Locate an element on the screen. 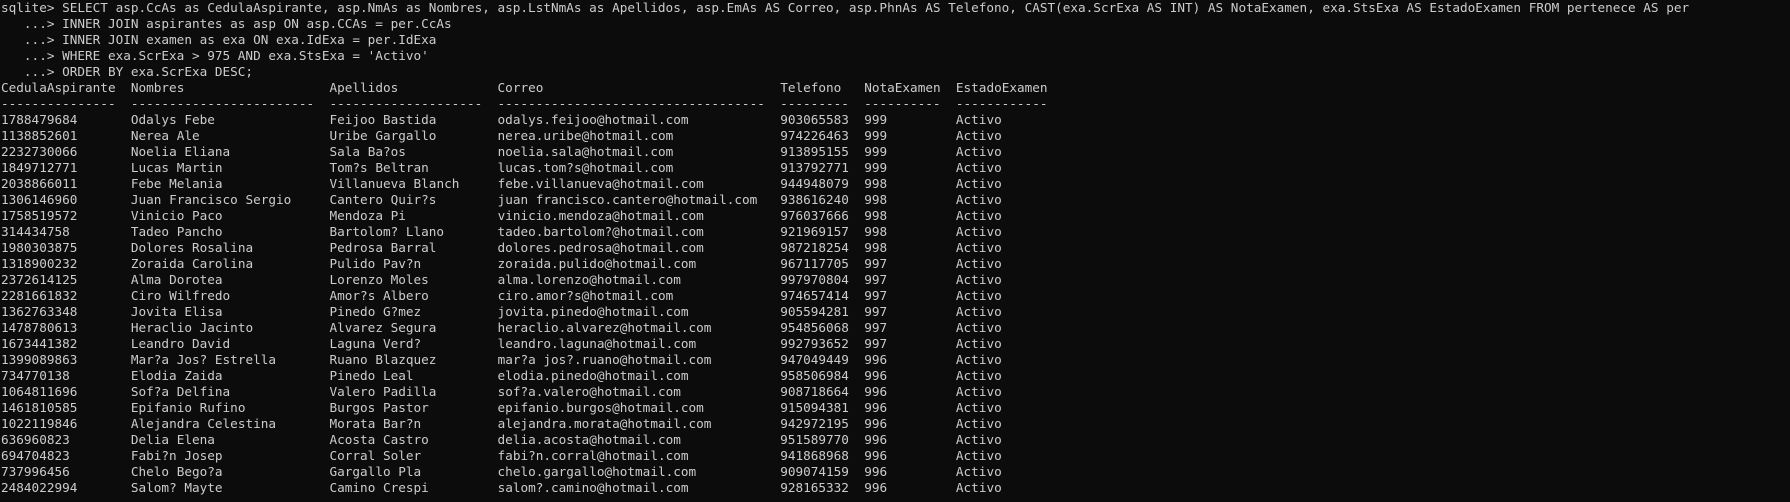  table-cell: dolores.pedrosa@hotmail.com is located at coordinates (600, 247).